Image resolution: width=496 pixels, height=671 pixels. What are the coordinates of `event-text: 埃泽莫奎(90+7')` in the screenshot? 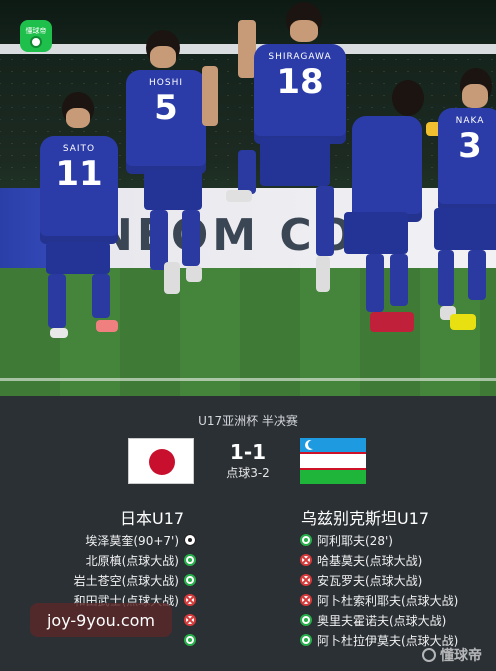 It's located at (132, 540).